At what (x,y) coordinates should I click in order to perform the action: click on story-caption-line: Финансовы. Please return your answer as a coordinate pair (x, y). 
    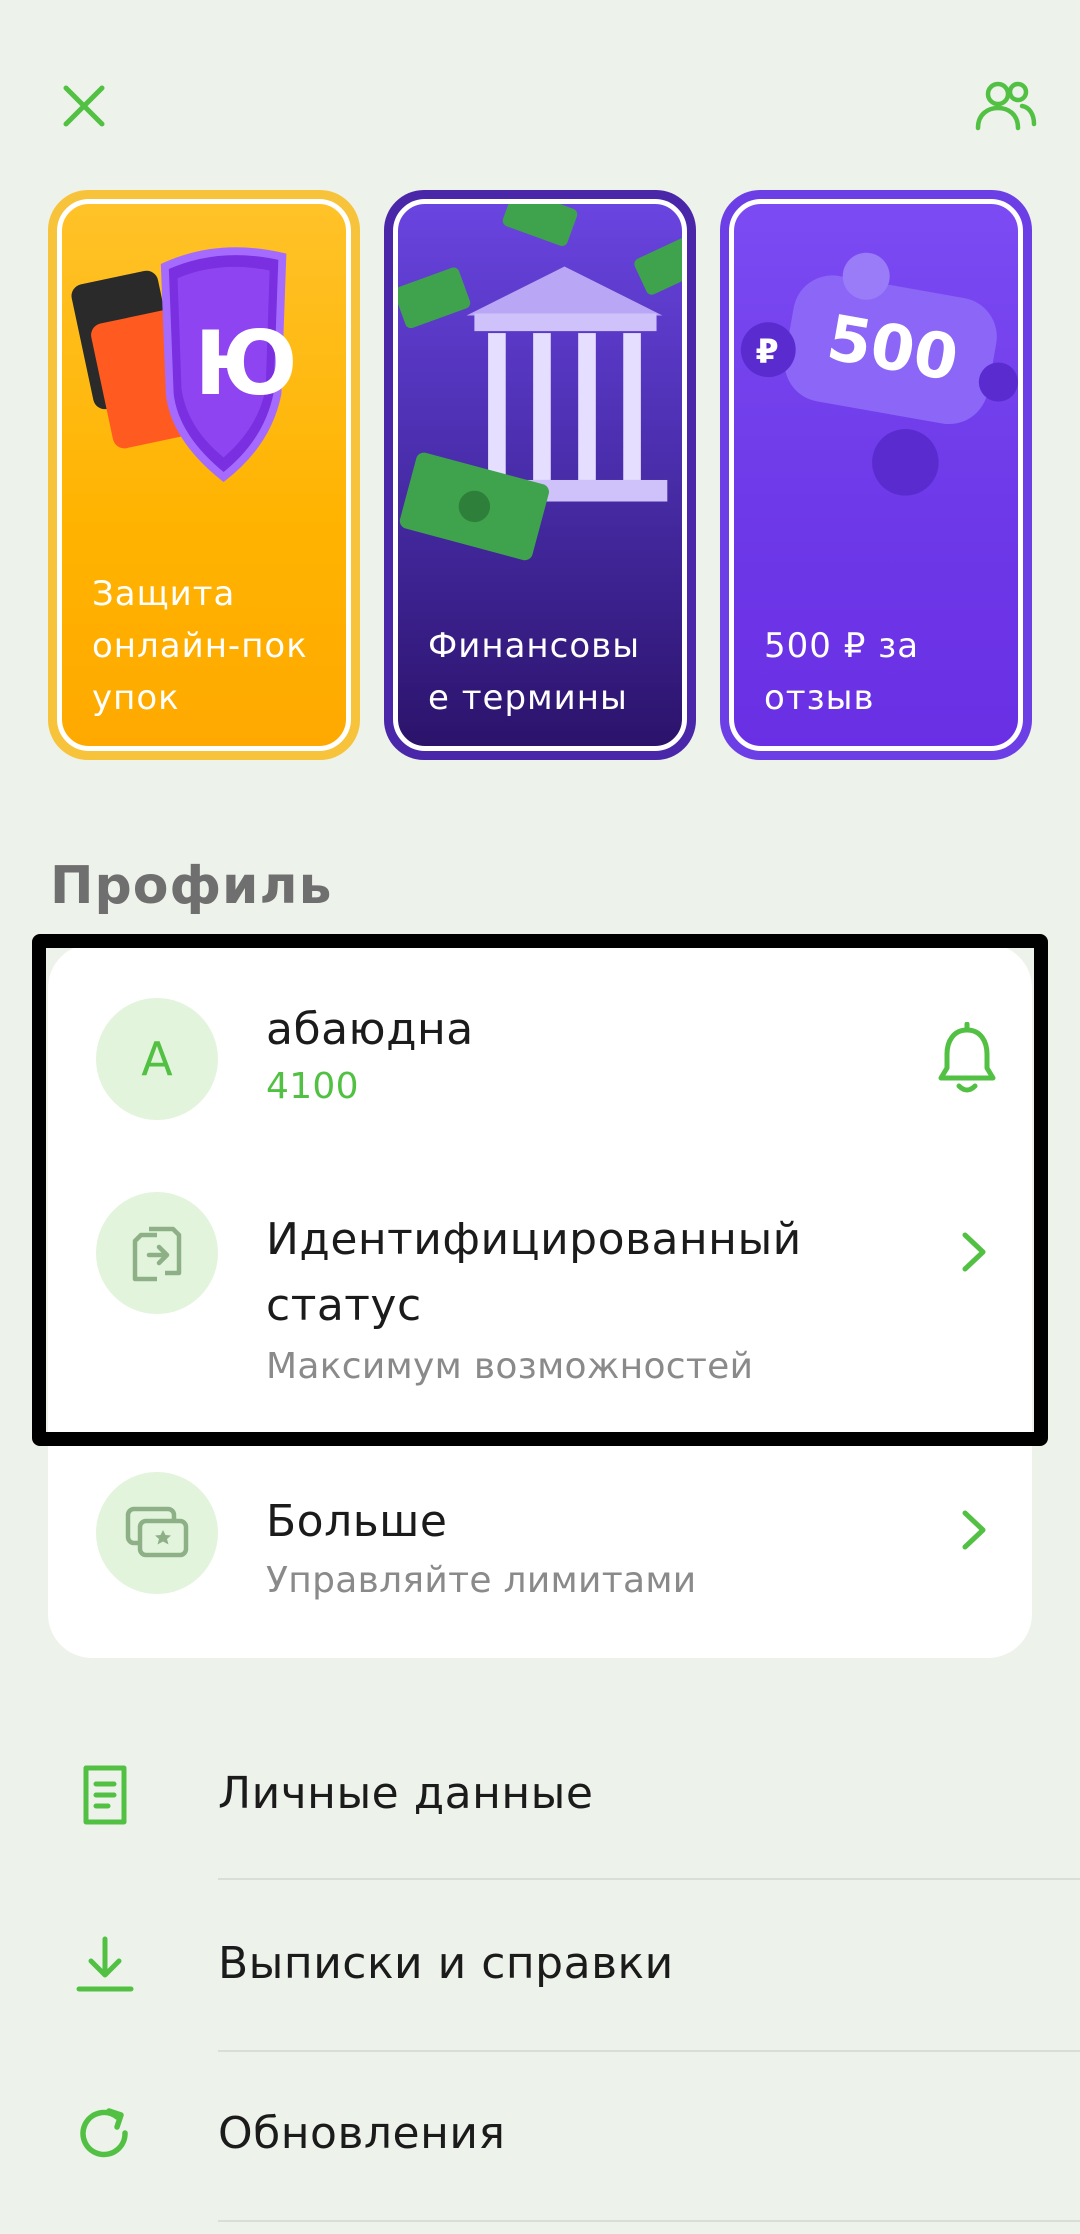
    Looking at the image, I should click on (534, 646).